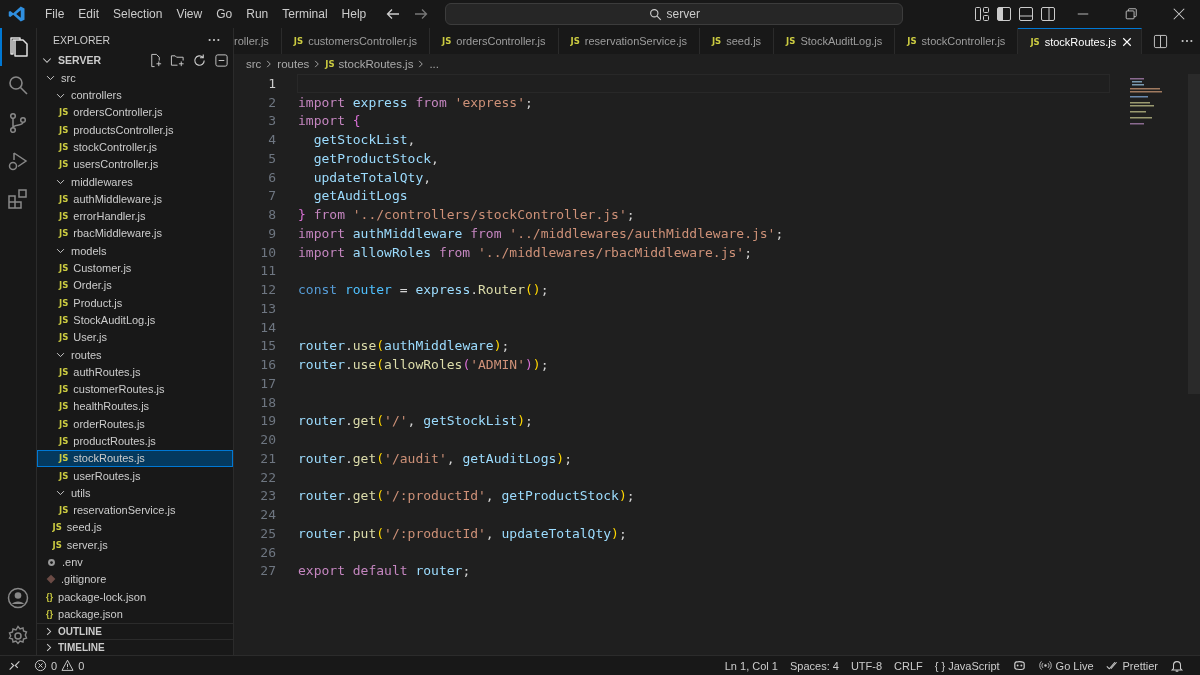 This screenshot has width=1200, height=675. Describe the element at coordinates (135, 130) in the screenshot. I see `tree-item: JS productsController.js` at that location.